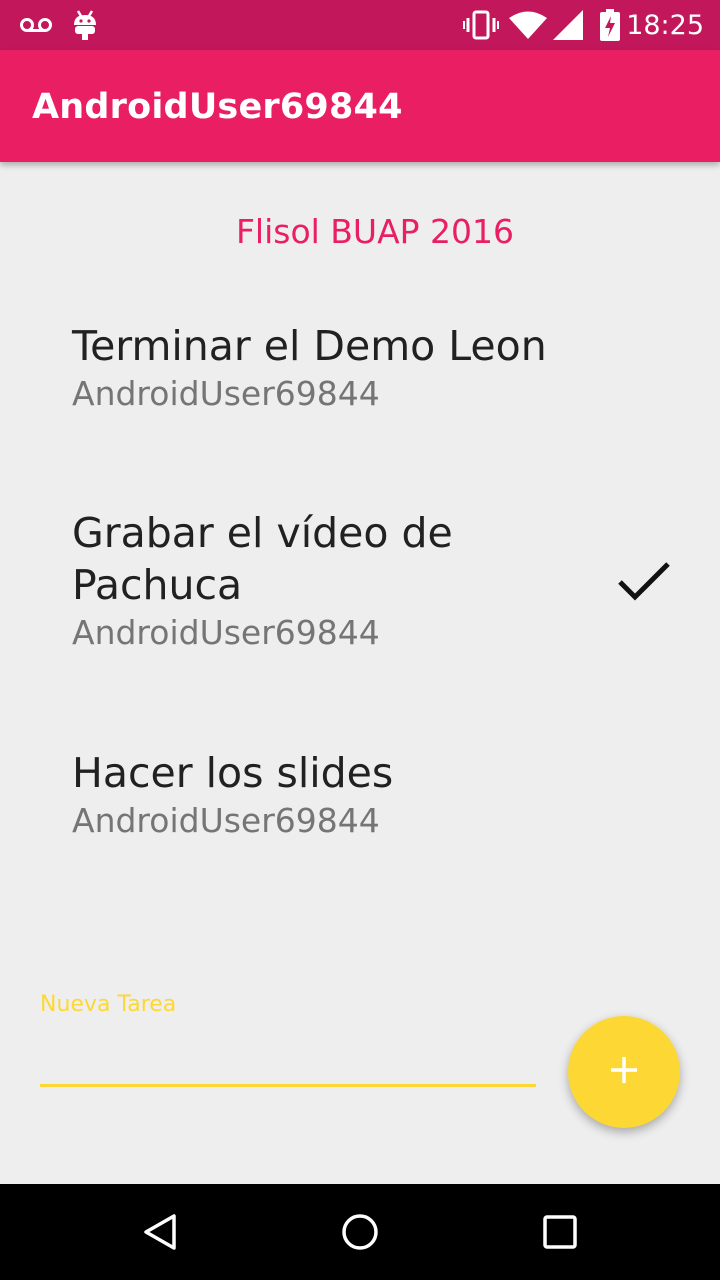 The height and width of the screenshot is (1280, 720). What do you see at coordinates (375, 231) in the screenshot?
I see `list-title: Flisol BUAP 2016` at bounding box center [375, 231].